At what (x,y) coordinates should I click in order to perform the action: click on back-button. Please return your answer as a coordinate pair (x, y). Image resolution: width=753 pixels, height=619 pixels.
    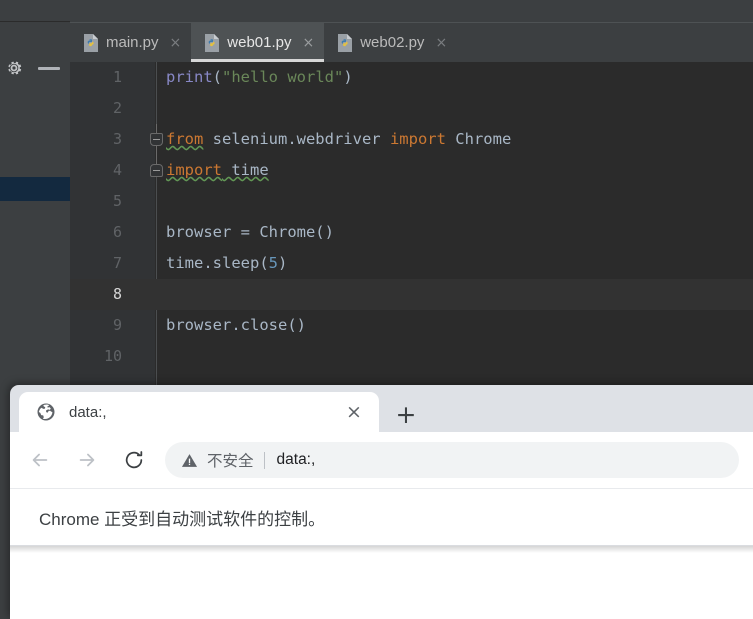
    Looking at the image, I should click on (40, 460).